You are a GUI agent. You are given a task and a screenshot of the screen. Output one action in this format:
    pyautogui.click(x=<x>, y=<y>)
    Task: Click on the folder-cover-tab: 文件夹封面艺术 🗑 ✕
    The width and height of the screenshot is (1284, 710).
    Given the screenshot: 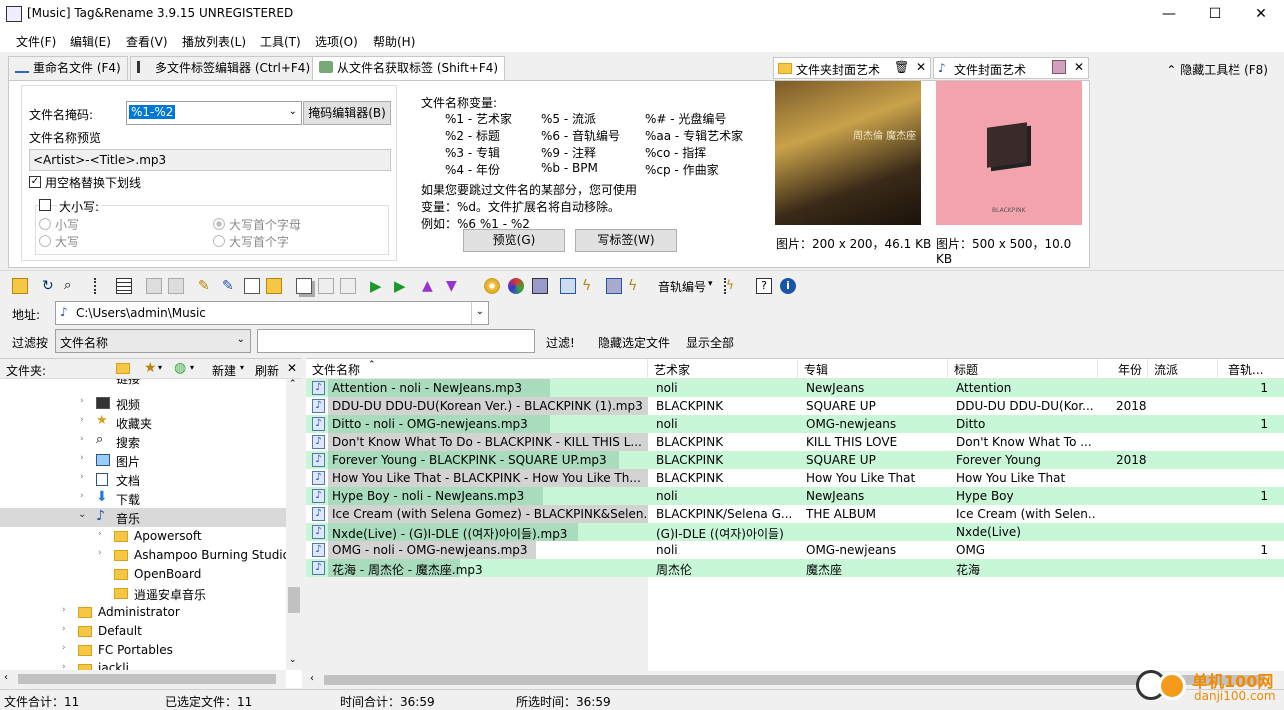 What is the action you would take?
    pyautogui.click(x=852, y=68)
    